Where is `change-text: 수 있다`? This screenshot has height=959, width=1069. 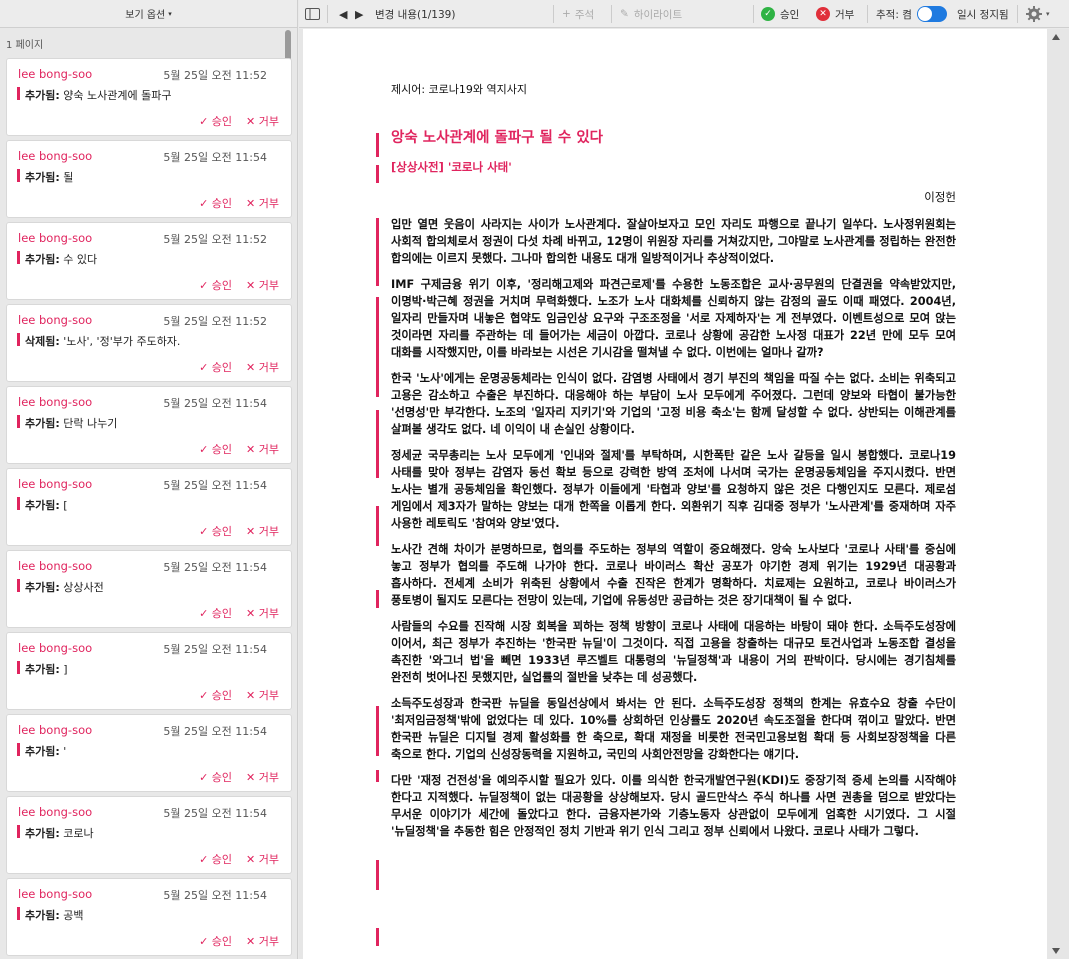 change-text: 수 있다 is located at coordinates (80, 259).